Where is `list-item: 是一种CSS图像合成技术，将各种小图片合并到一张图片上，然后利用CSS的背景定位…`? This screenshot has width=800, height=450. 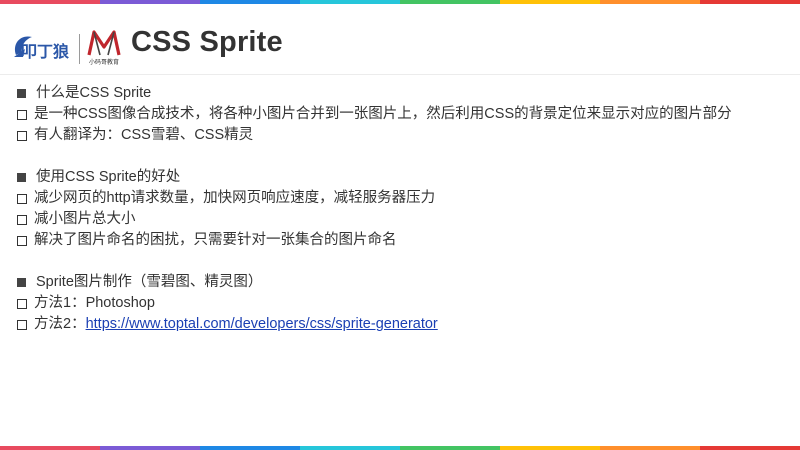 list-item: 是一种CSS图像合成技术，将各种小图片合并到一张图片上，然后利用CSS的背景定位… is located at coordinates (401, 114).